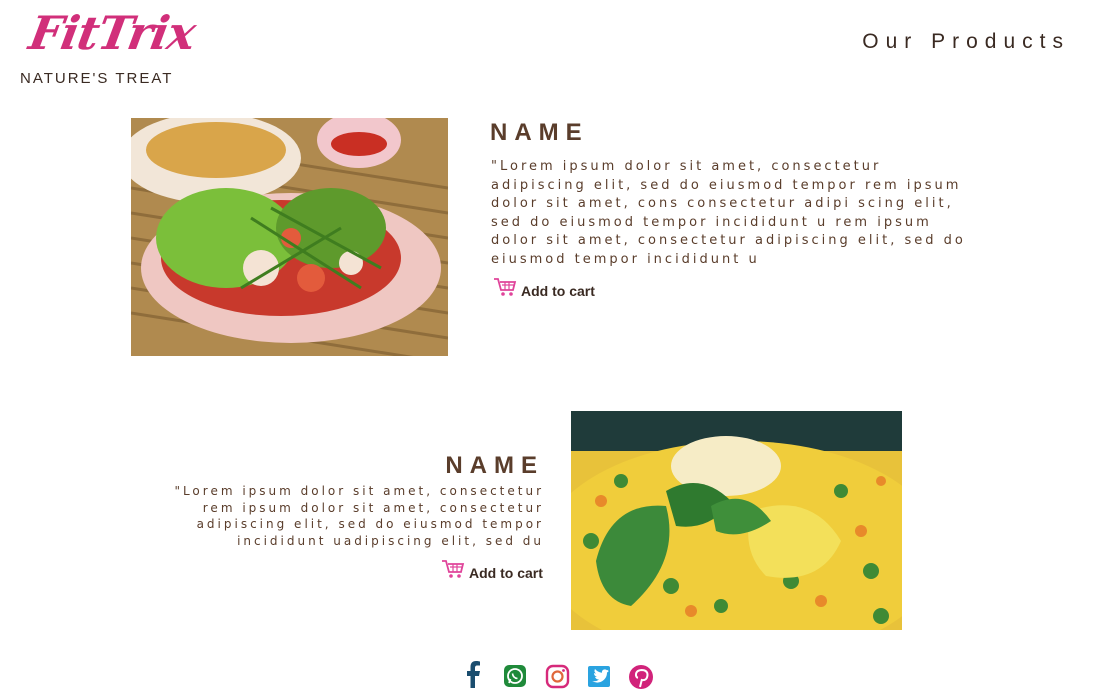 This screenshot has width=1100, height=700. I want to click on nav-our-products: Our Products, so click(966, 42).